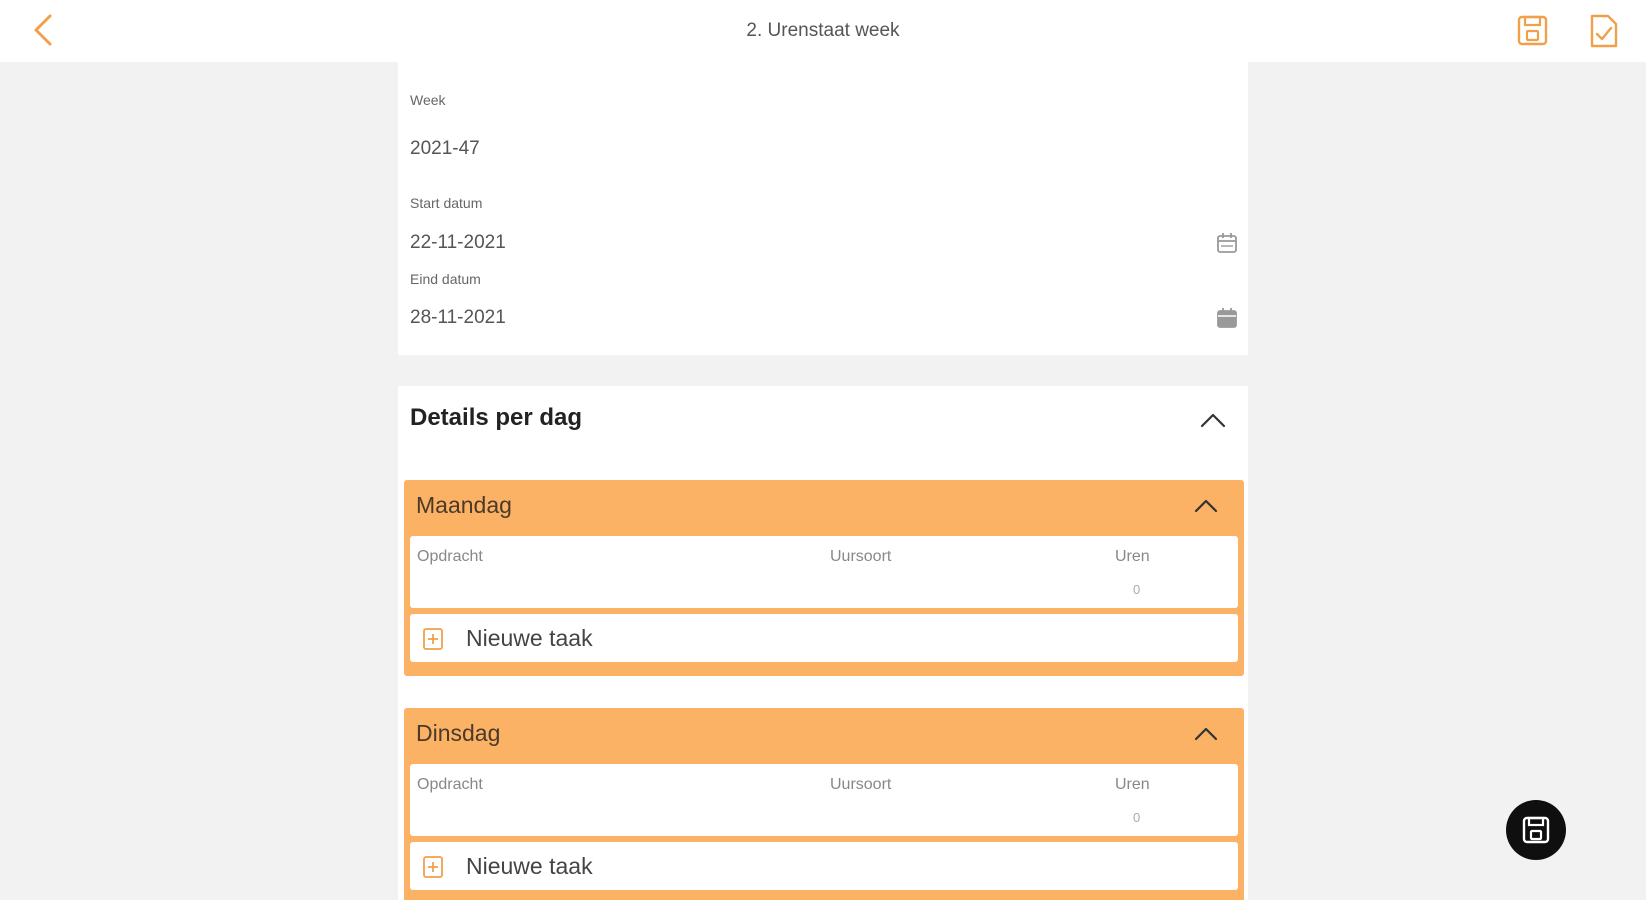 The width and height of the screenshot is (1646, 900). I want to click on start-date-label: Start datum, so click(446, 203).